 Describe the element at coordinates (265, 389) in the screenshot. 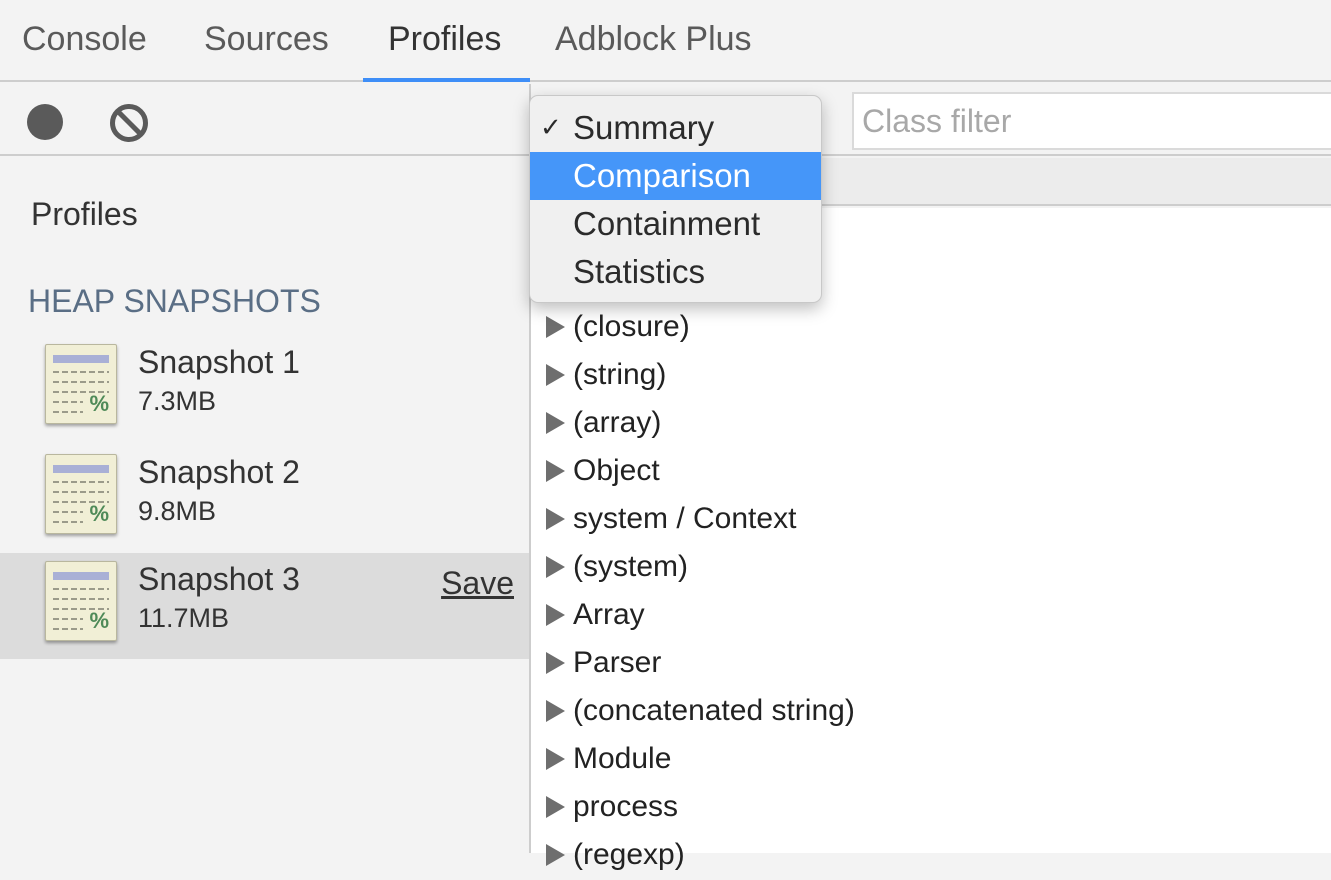

I see `snapshot-item: % Snapshot 1 7.3MB` at that location.